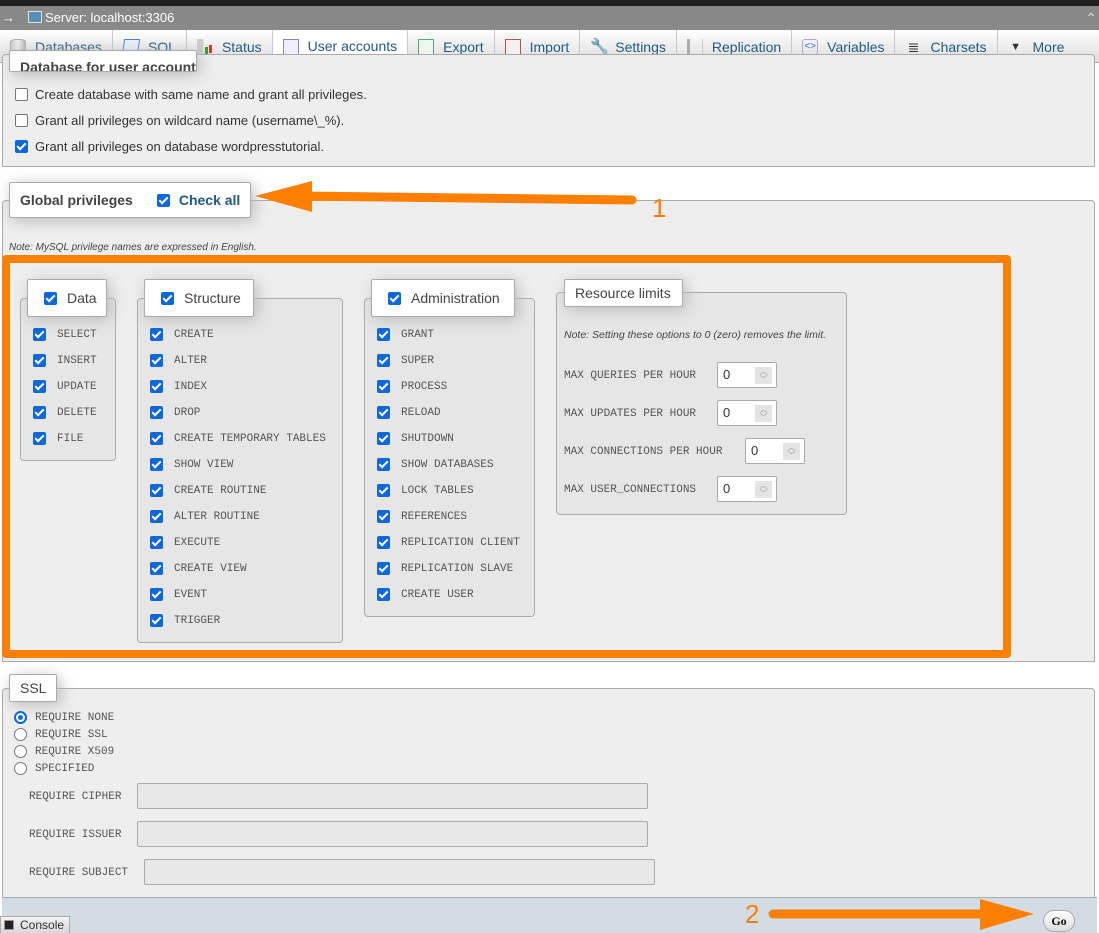 The width and height of the screenshot is (1099, 933). Describe the element at coordinates (405, 334) in the screenshot. I see `privilege-grant: GRANT` at that location.